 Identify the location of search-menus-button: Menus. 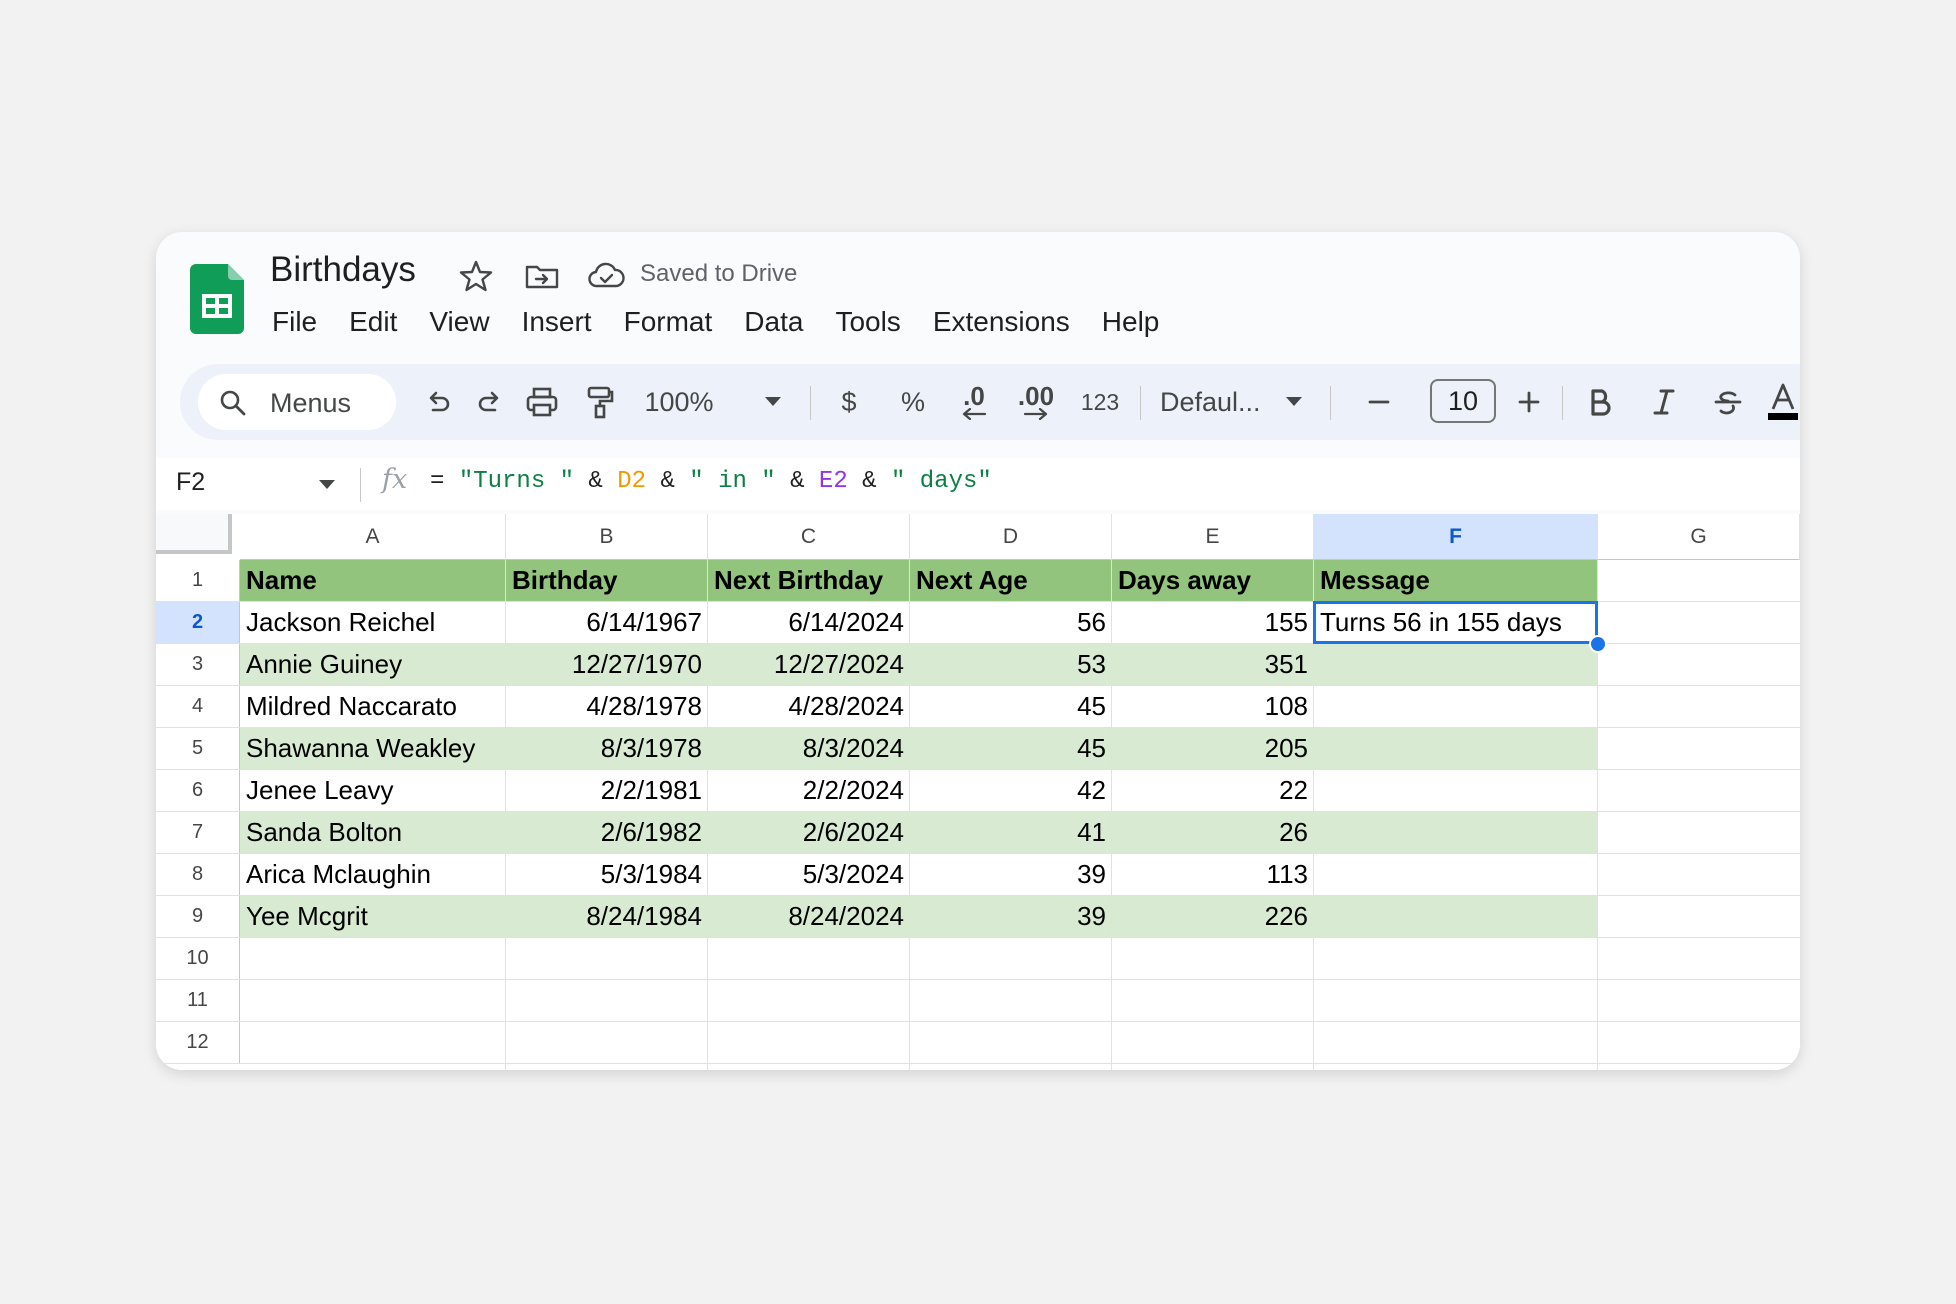
(297, 402).